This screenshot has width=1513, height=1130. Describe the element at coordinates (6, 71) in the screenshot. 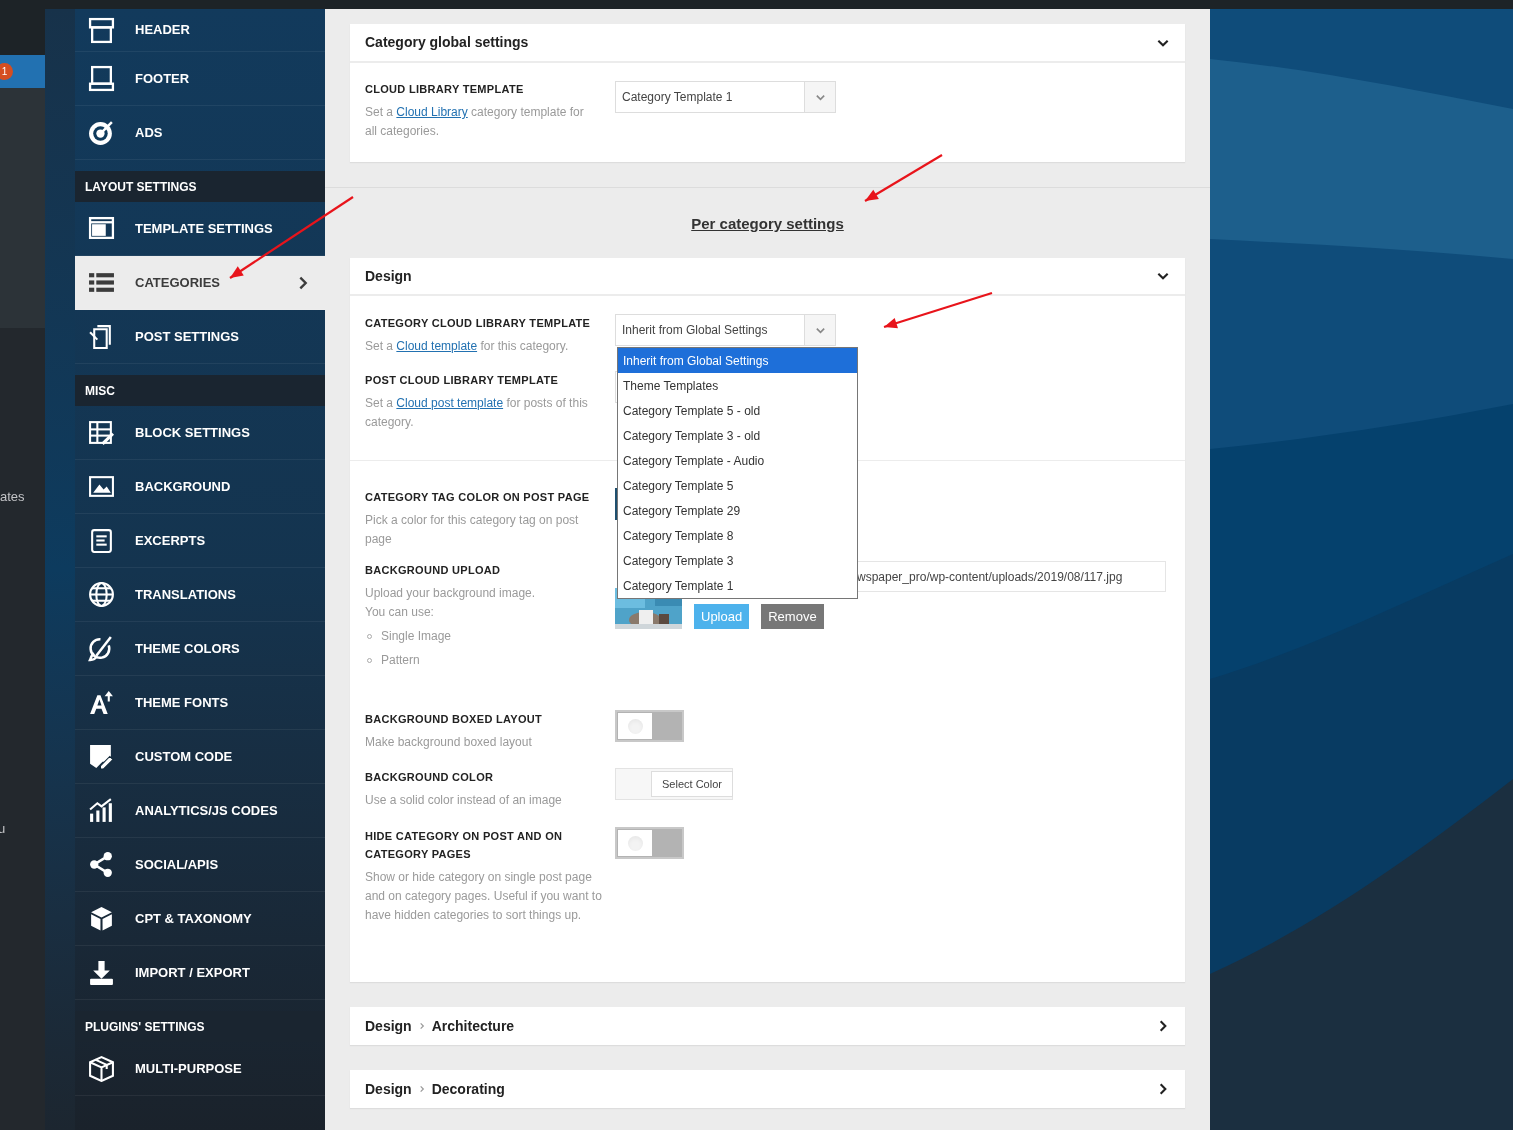

I see `notification-badge: 1` at that location.